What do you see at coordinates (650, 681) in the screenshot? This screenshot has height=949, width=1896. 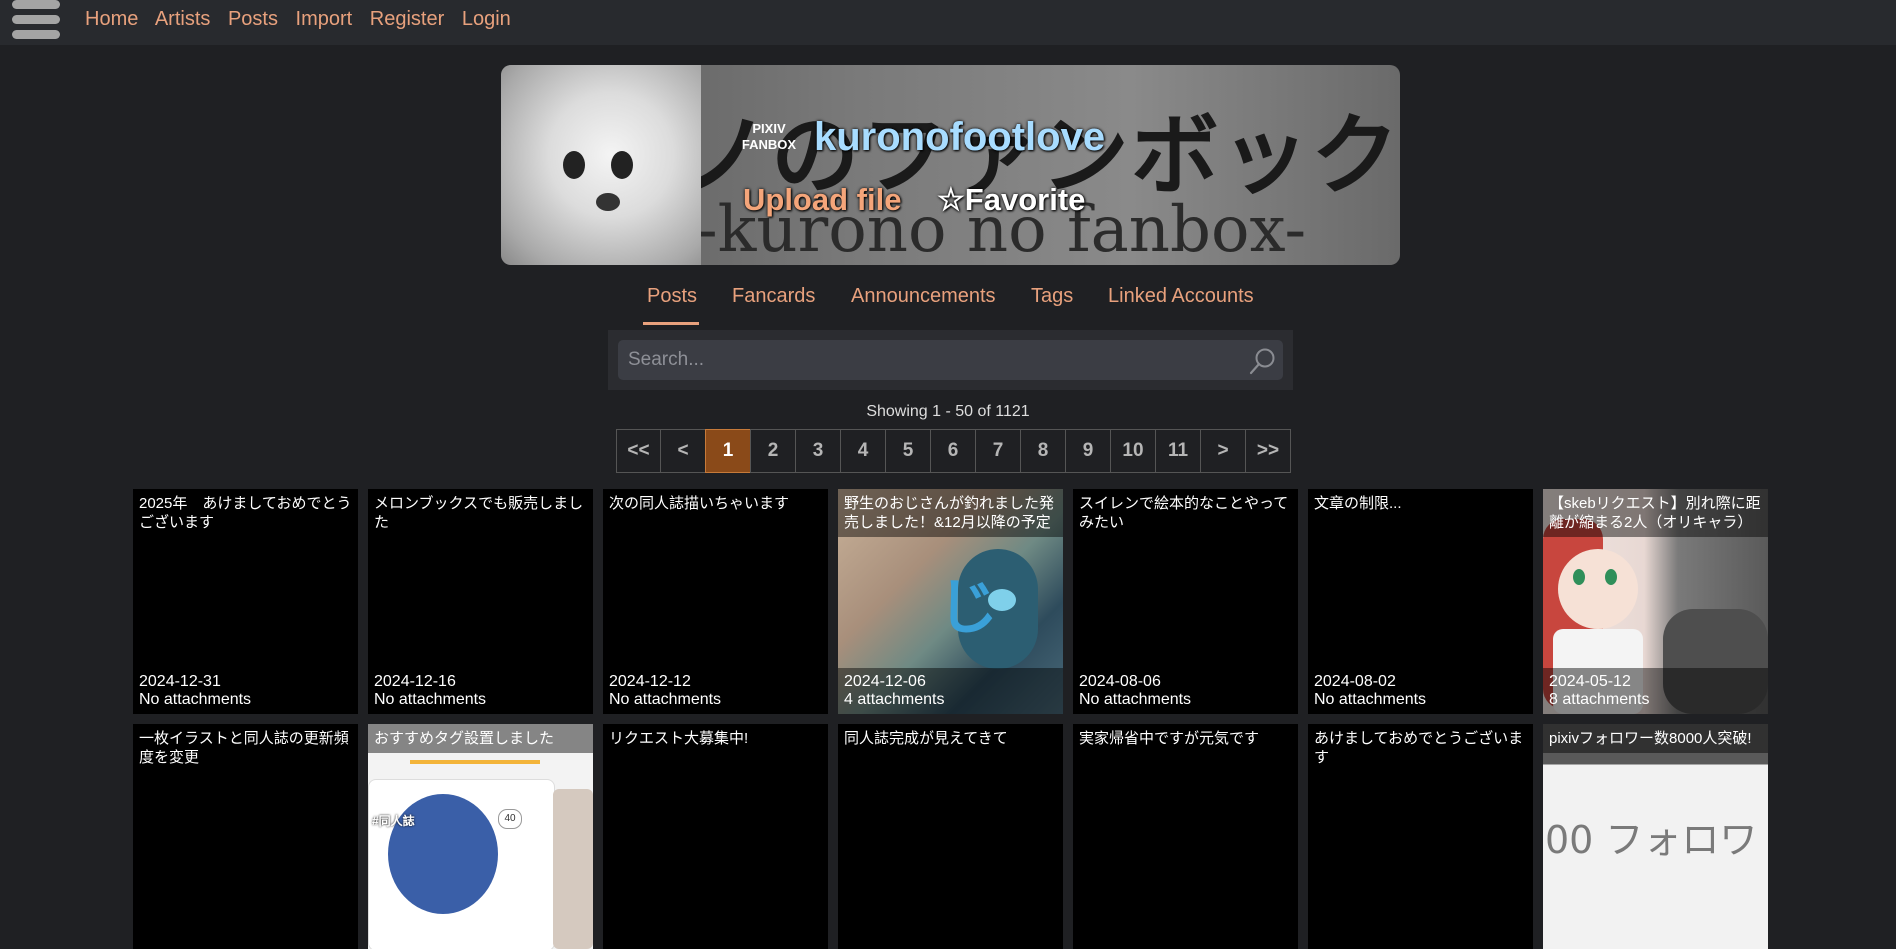 I see `post-date: 2024-12-12` at bounding box center [650, 681].